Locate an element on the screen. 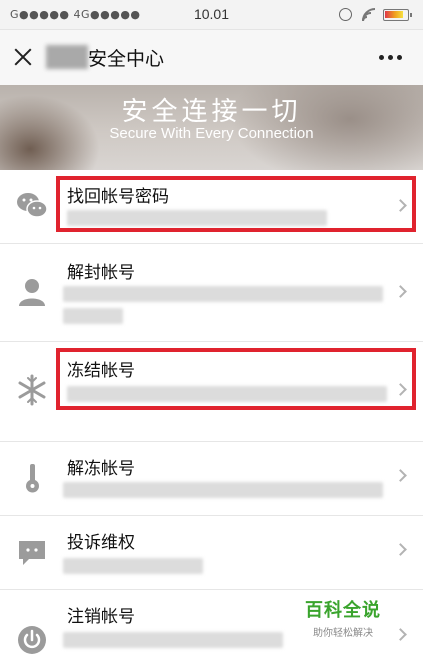  security-banner: 安全连接一切 Secure With Every Connection is located at coordinates (211, 127).